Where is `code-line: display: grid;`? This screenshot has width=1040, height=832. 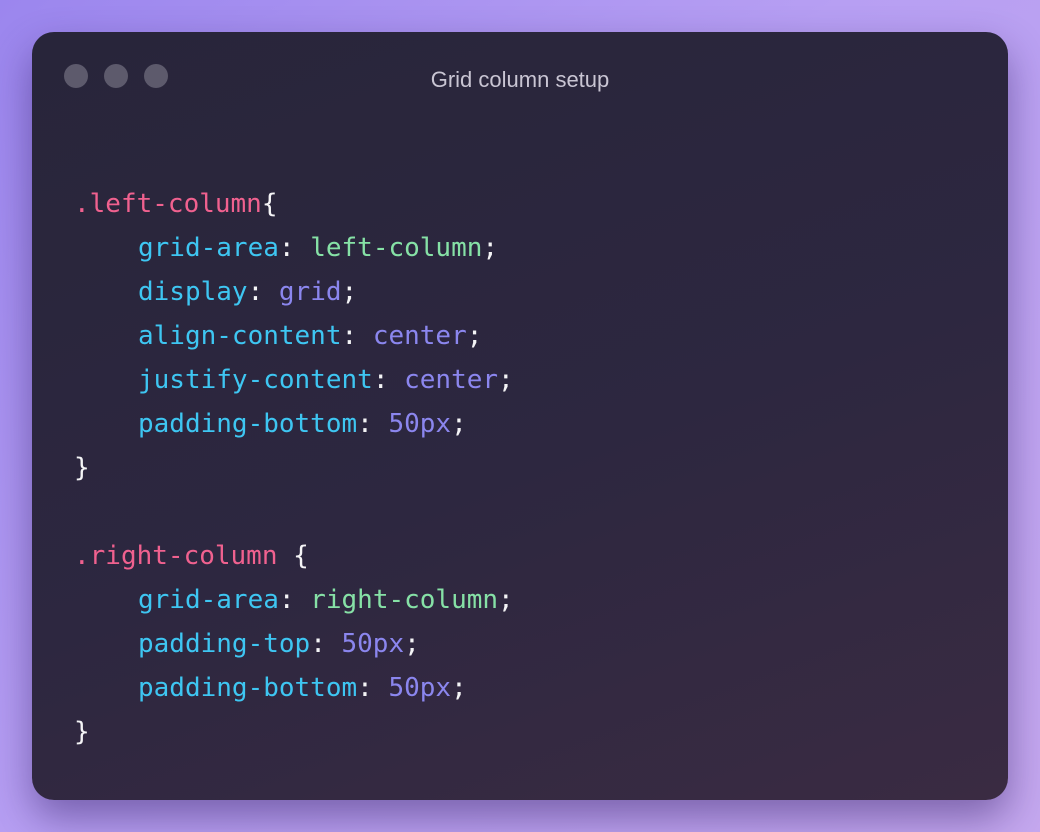
code-line: display: grid; is located at coordinates (294, 292).